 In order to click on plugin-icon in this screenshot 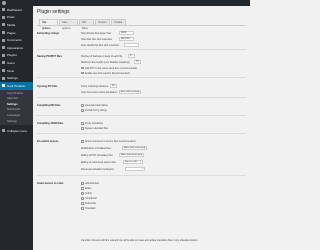, I will do `click(3, 55)`.